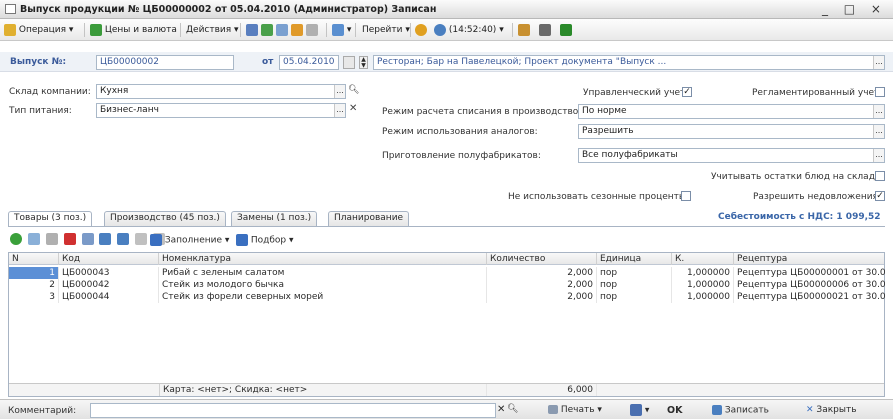  Describe the element at coordinates (165, 62) in the screenshot. I see `number-field: ЦБ00000002` at that location.